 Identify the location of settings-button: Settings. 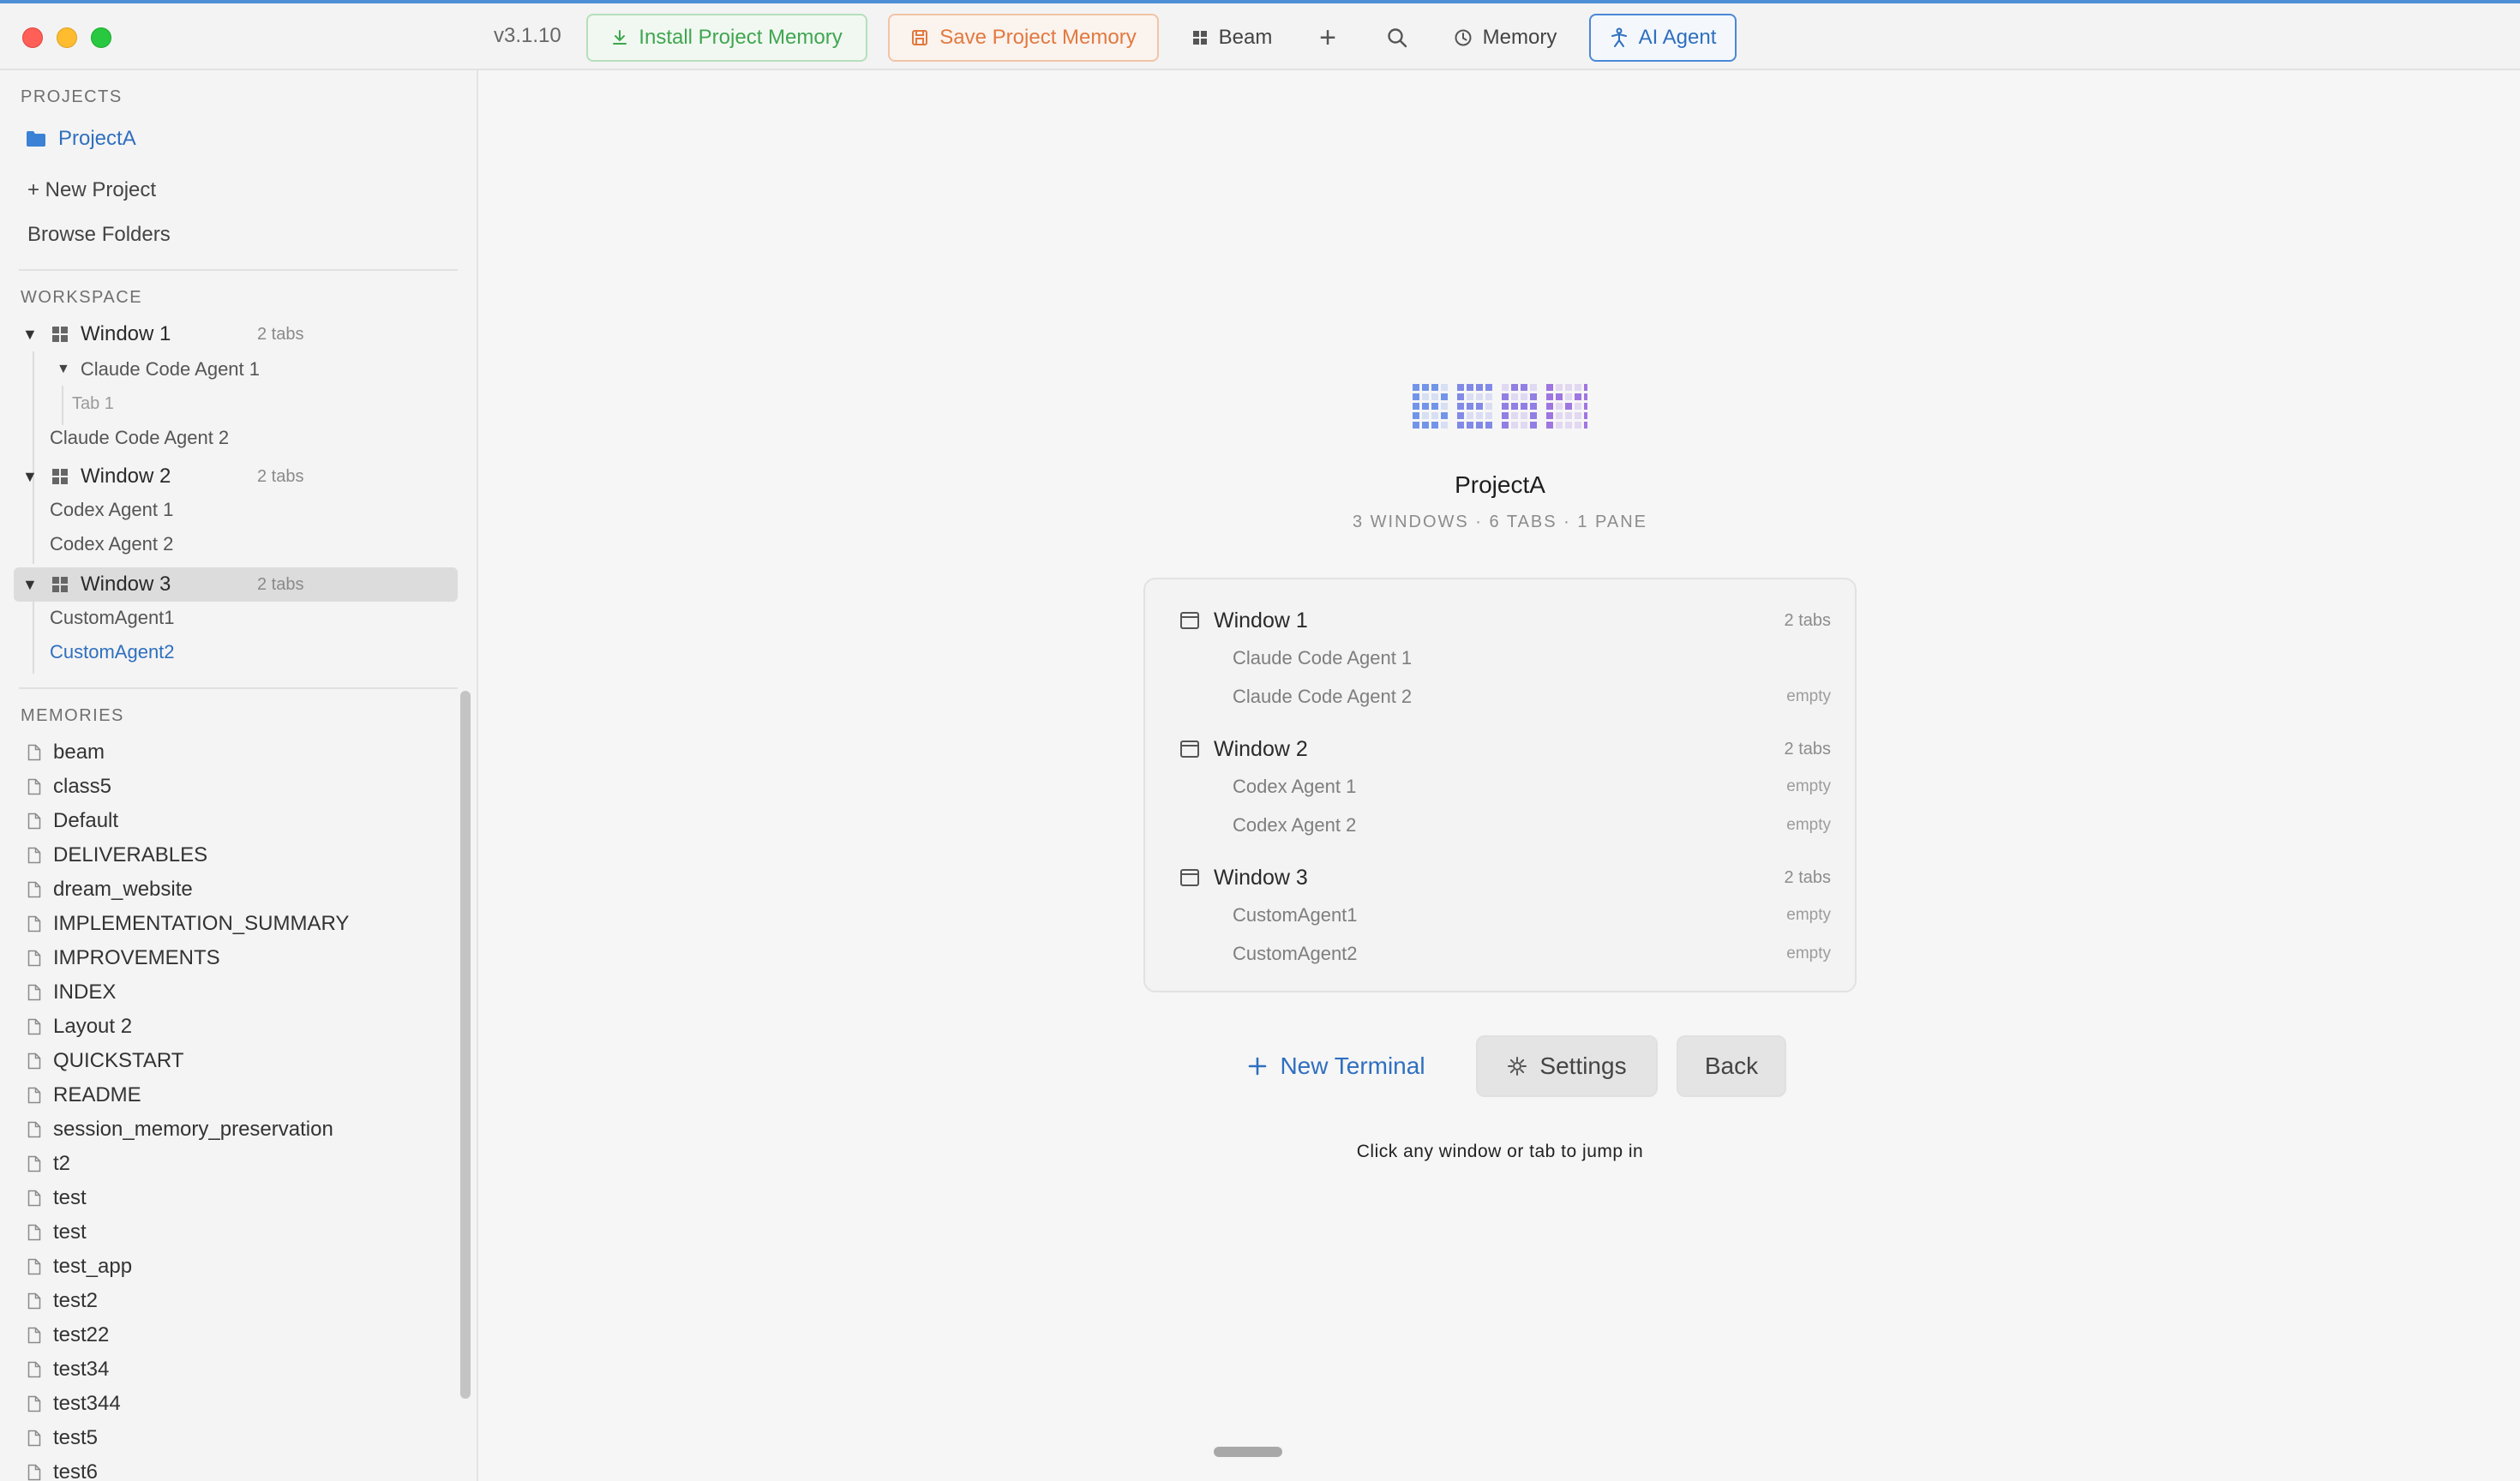
(1567, 1066).